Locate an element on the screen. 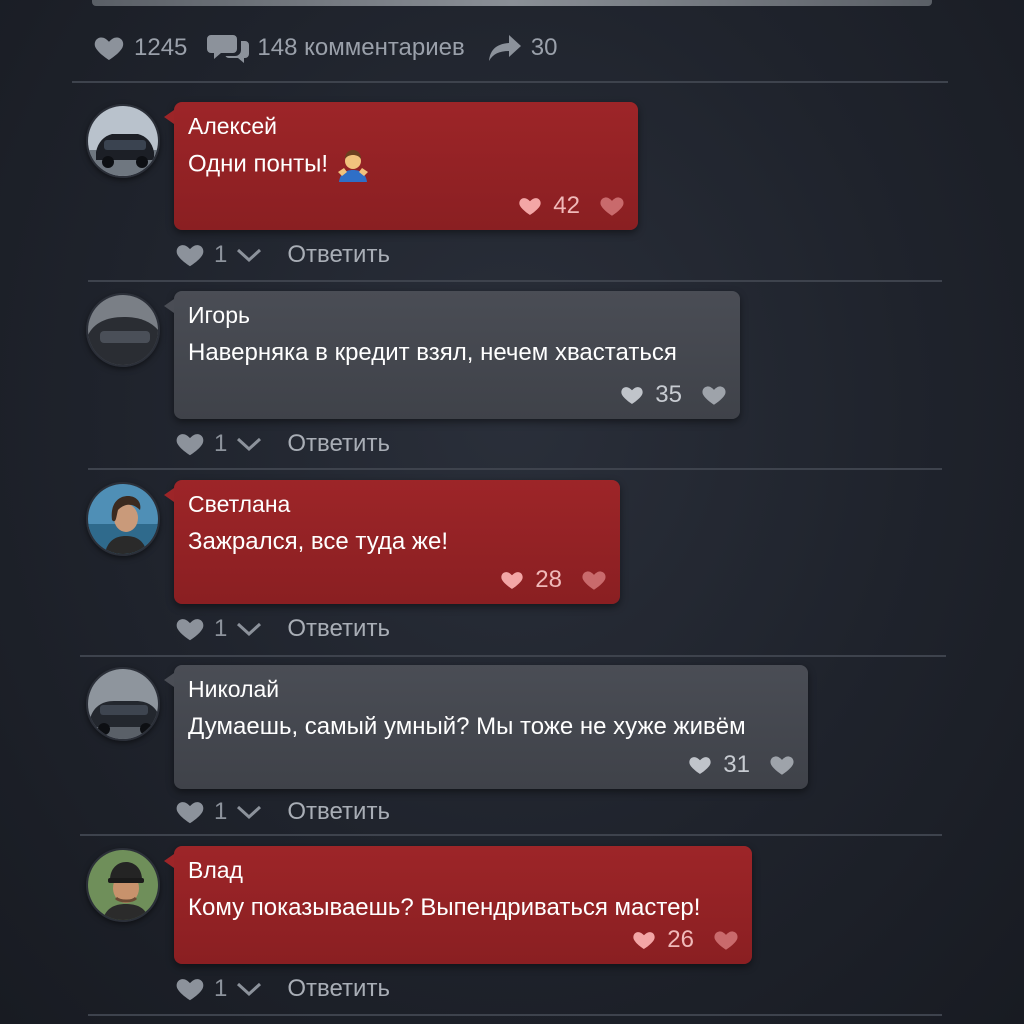 The height and width of the screenshot is (1024, 1024). comment-author: Николай is located at coordinates (490, 689).